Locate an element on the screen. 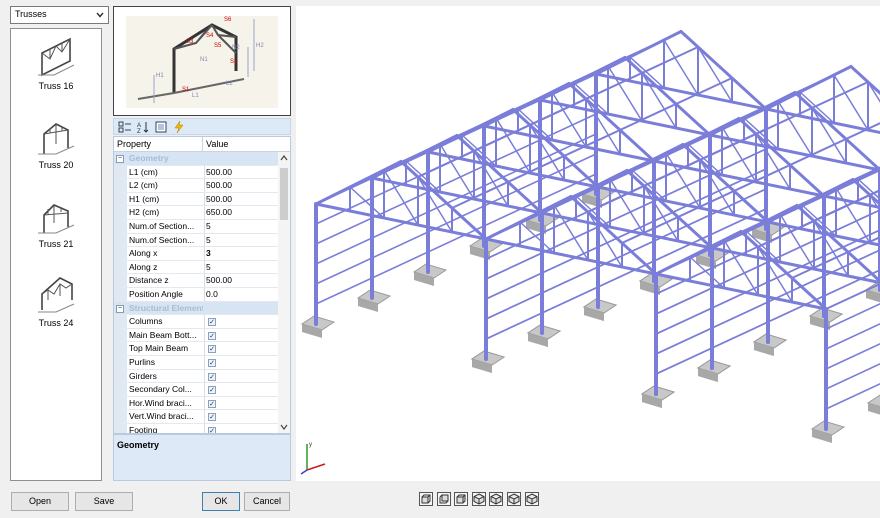 This screenshot has height=518, width=880. category-dropdown: Trusses is located at coordinates (59, 15).